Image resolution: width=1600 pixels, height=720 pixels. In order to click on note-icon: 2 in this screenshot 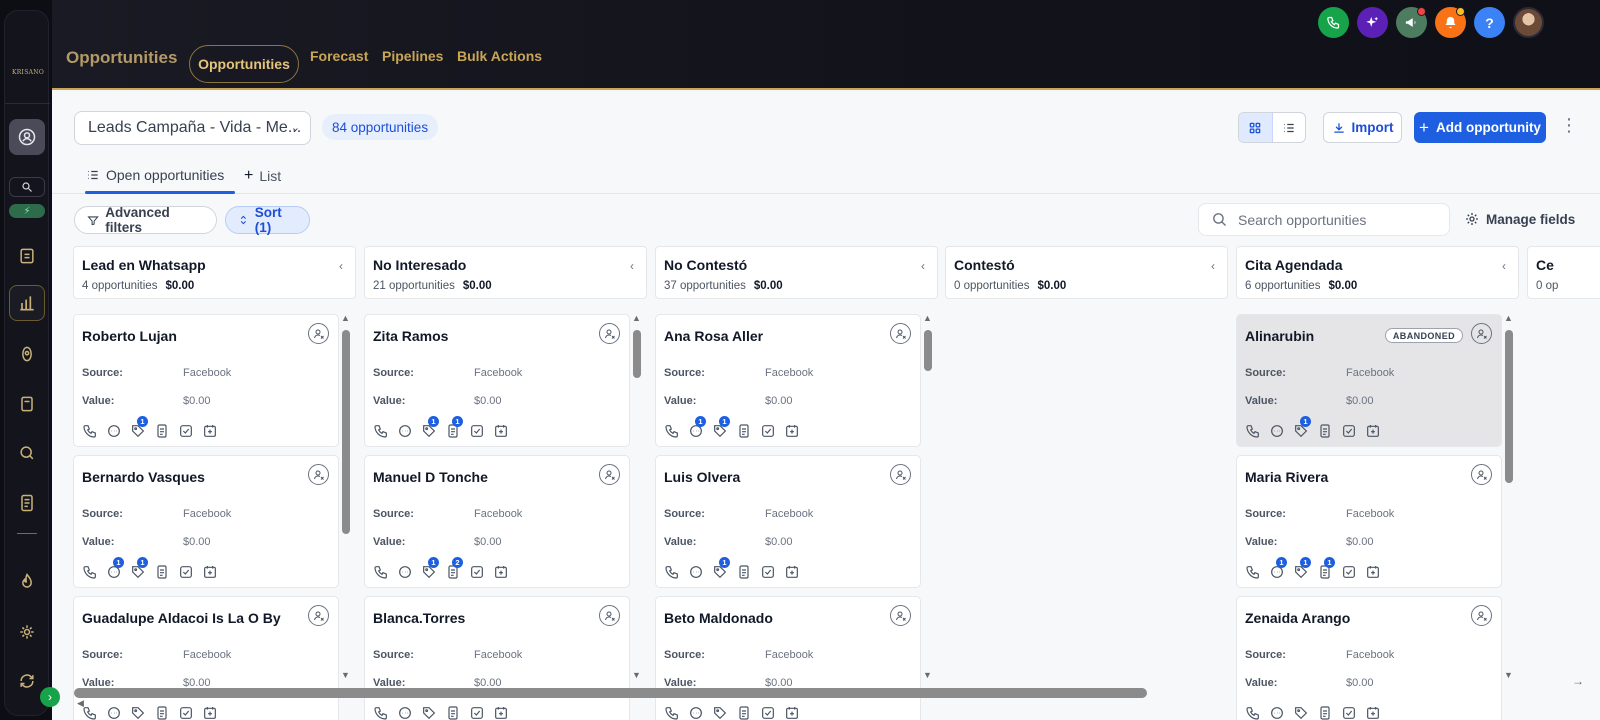, I will do `click(454, 568)`.